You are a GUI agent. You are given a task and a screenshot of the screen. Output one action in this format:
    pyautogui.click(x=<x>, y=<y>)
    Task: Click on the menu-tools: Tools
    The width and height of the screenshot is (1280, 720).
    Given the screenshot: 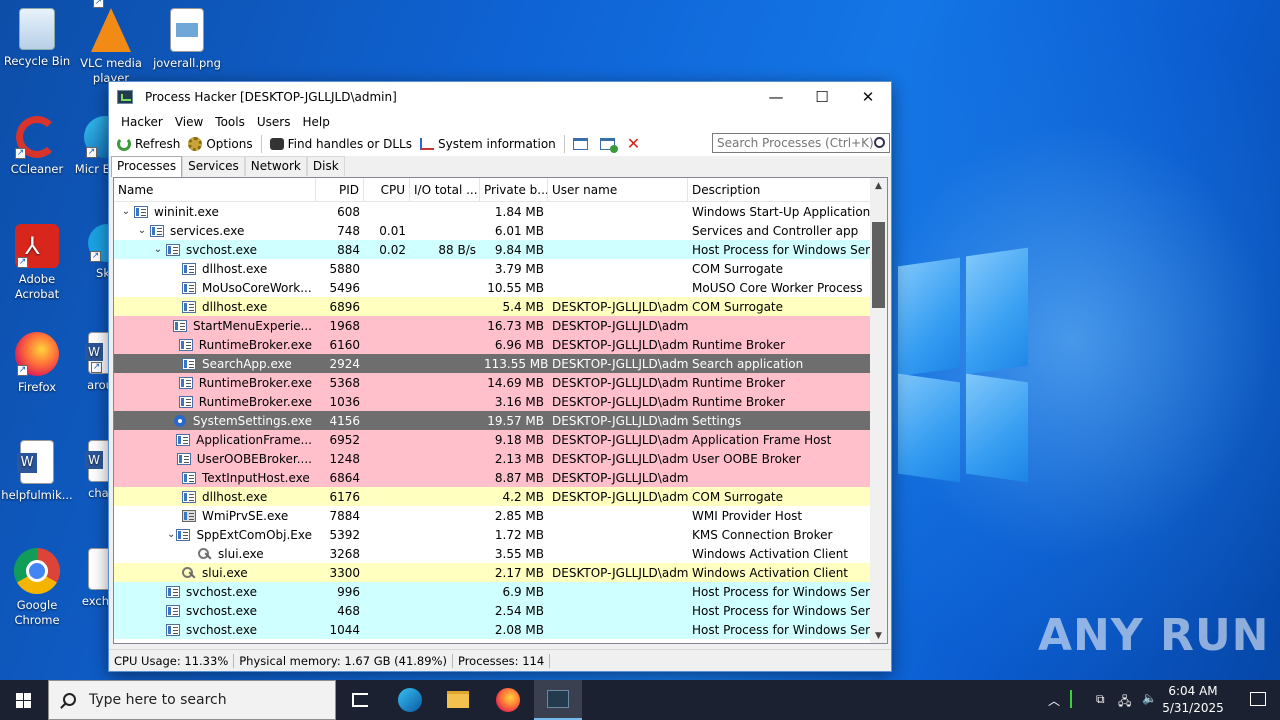 What is the action you would take?
    pyautogui.click(x=230, y=122)
    